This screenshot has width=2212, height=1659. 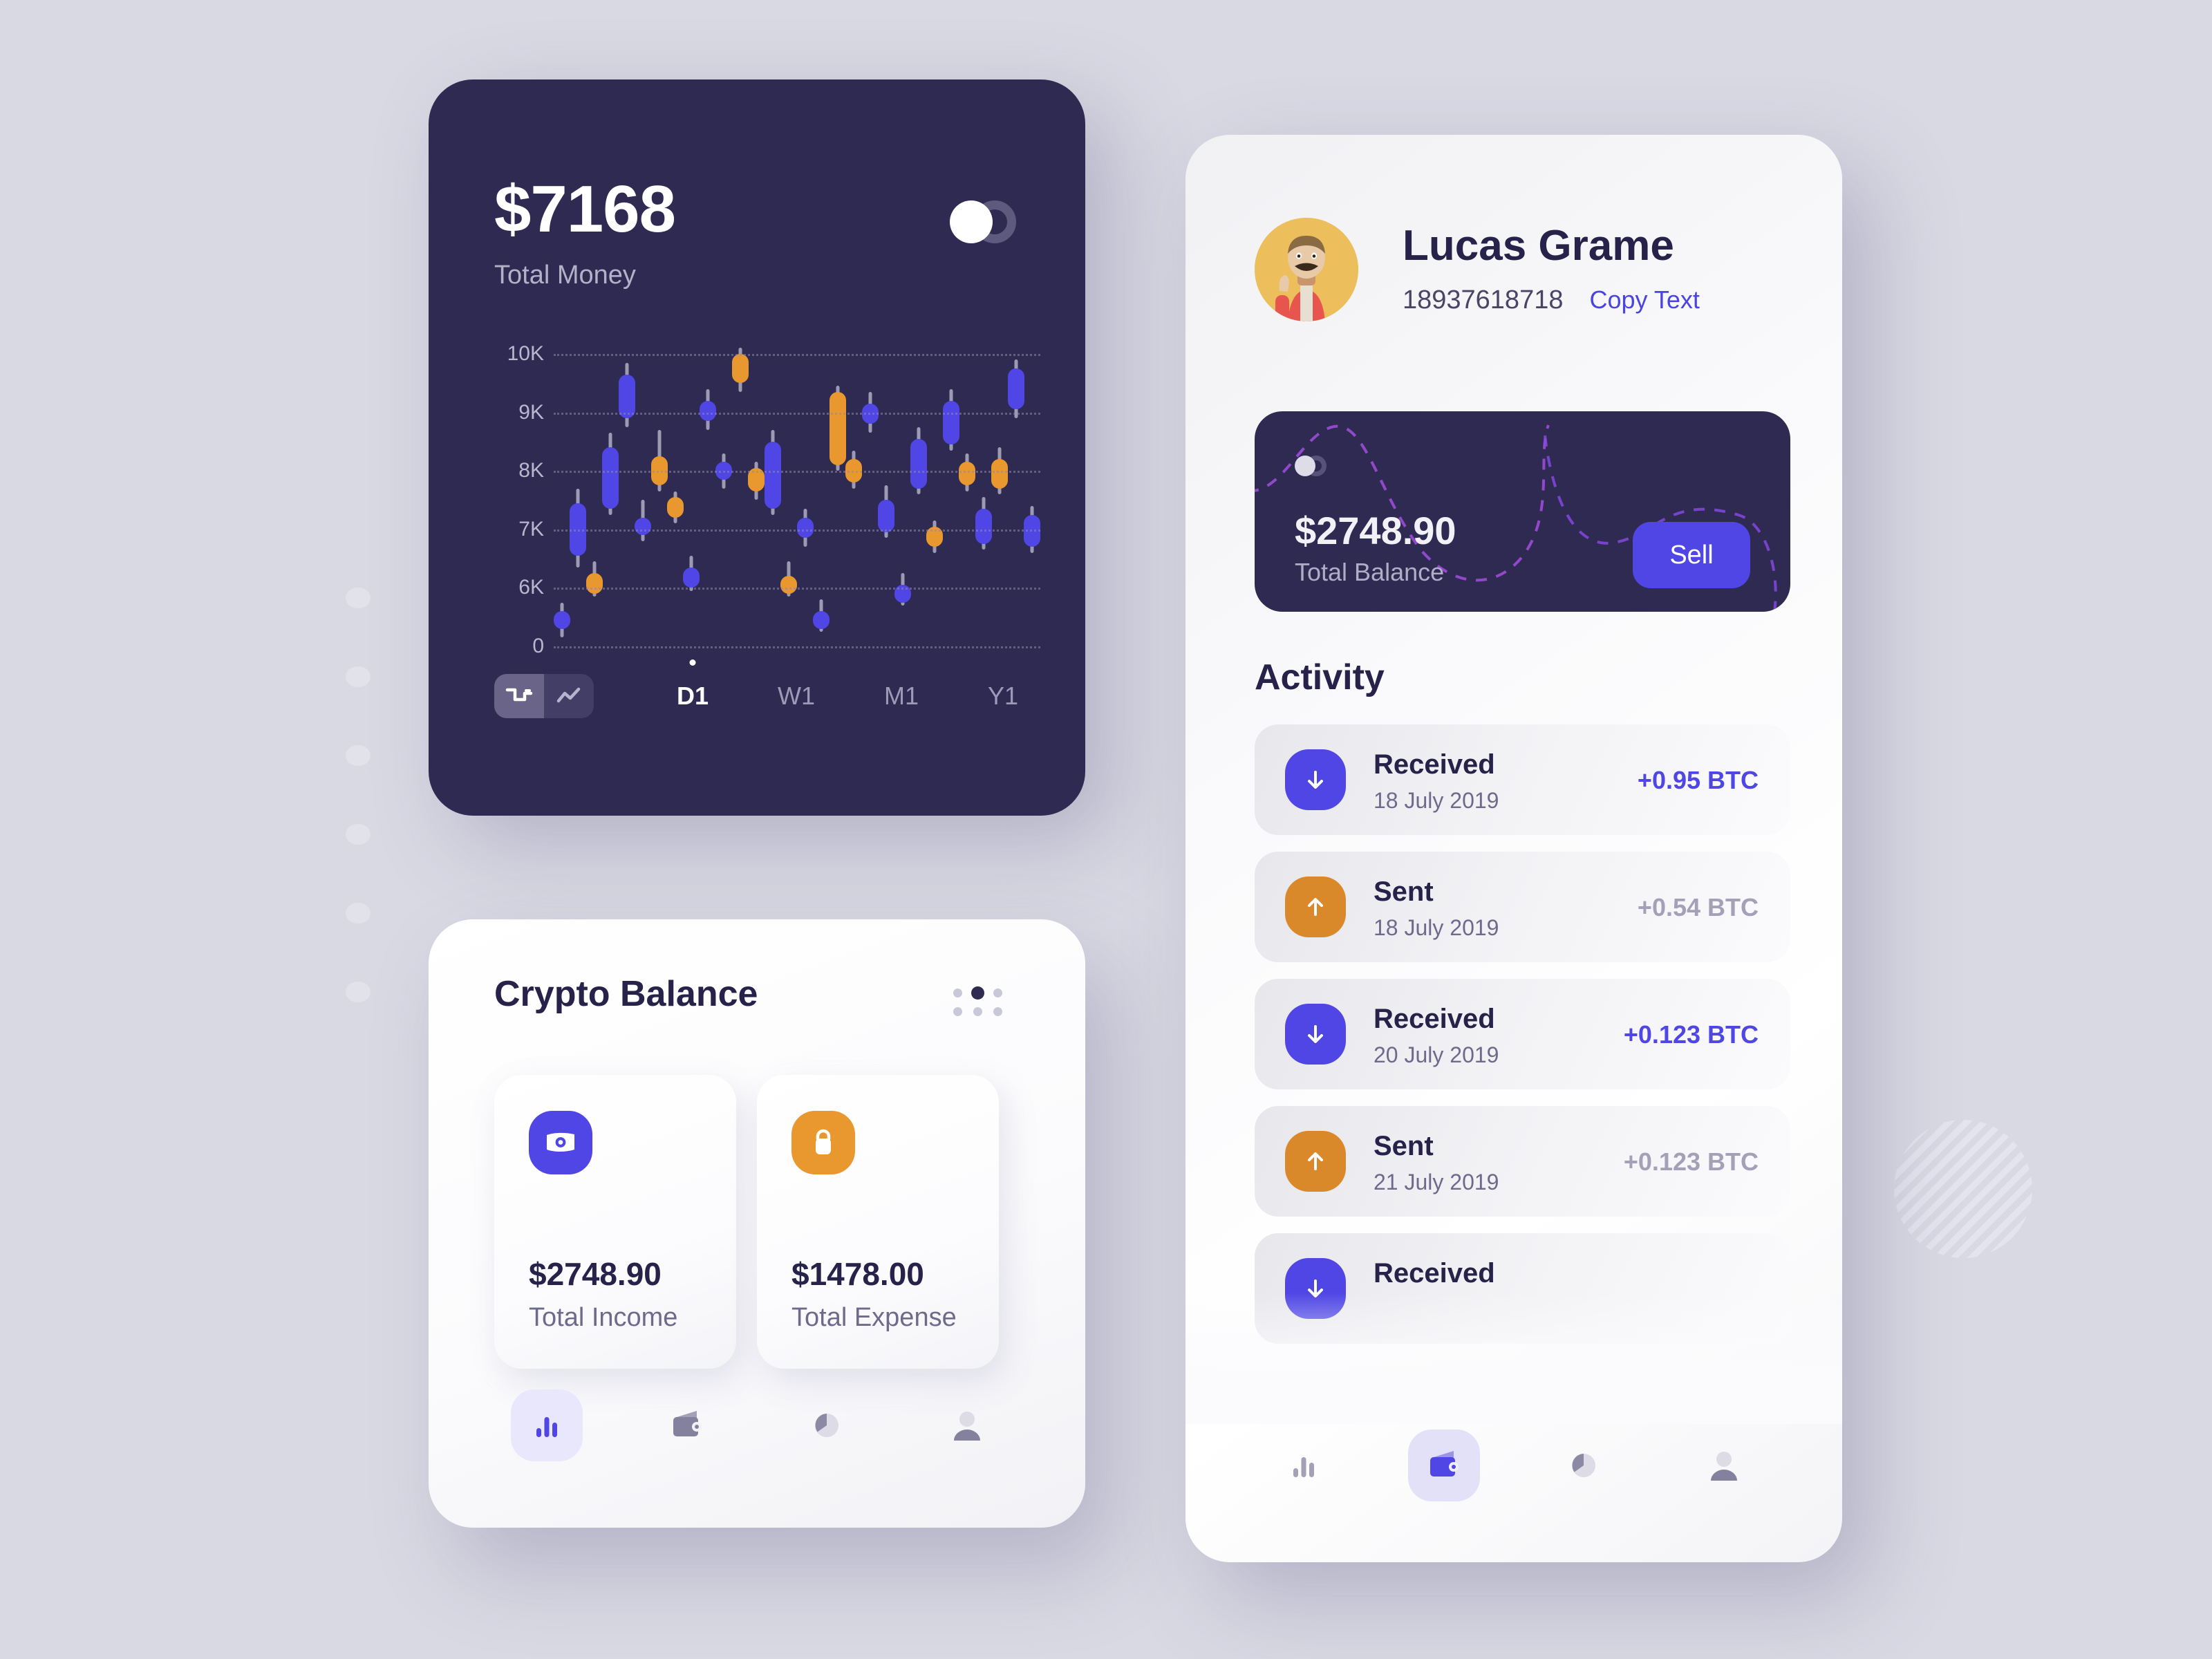 I want to click on arrow-down-icon, so click(x=1316, y=779).